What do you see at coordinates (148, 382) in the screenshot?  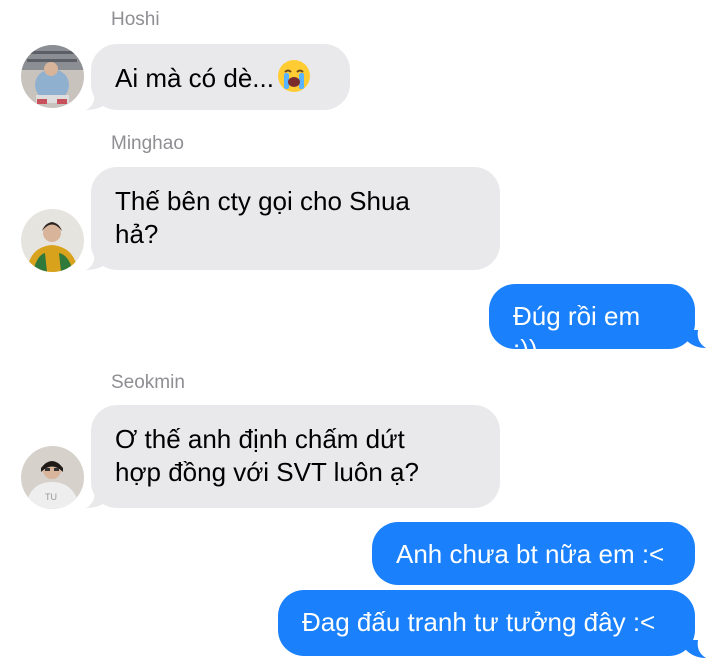 I see `sender-name: Seokmin` at bounding box center [148, 382].